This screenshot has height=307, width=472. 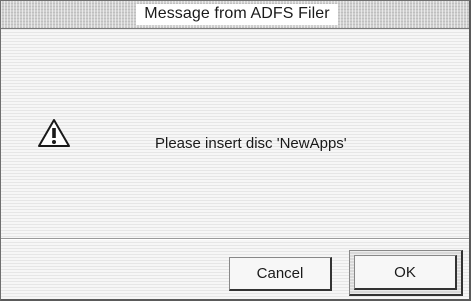 I want to click on default-button-frame: OK, so click(x=406, y=273).